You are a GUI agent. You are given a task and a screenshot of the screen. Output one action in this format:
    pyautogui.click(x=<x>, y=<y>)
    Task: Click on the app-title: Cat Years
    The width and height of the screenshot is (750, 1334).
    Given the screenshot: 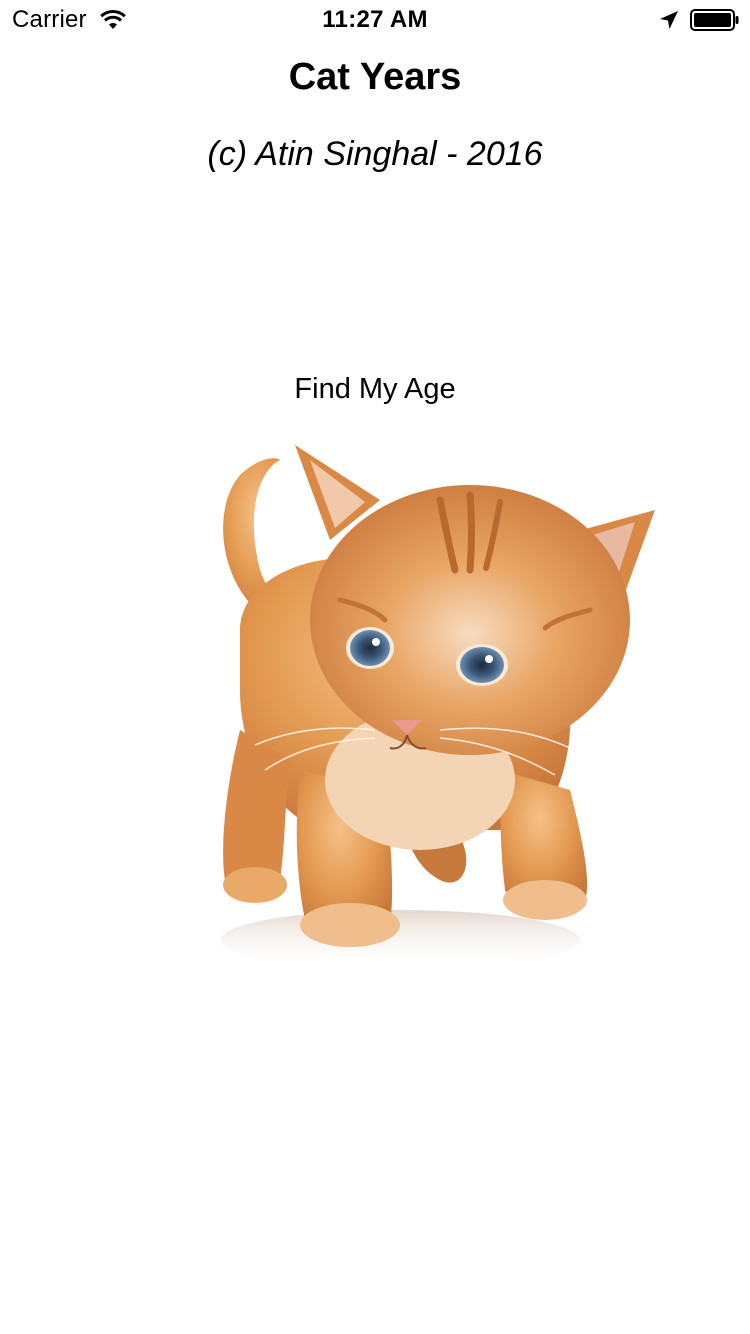 What is the action you would take?
    pyautogui.click(x=375, y=77)
    